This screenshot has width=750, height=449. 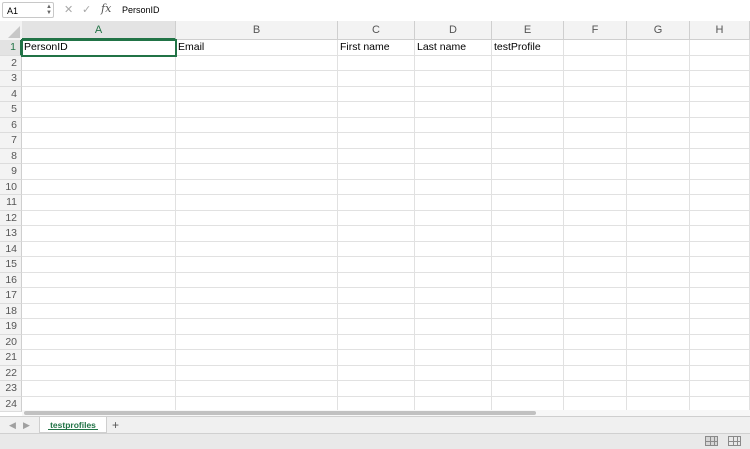 I want to click on cell-h3, so click(x=720, y=79).